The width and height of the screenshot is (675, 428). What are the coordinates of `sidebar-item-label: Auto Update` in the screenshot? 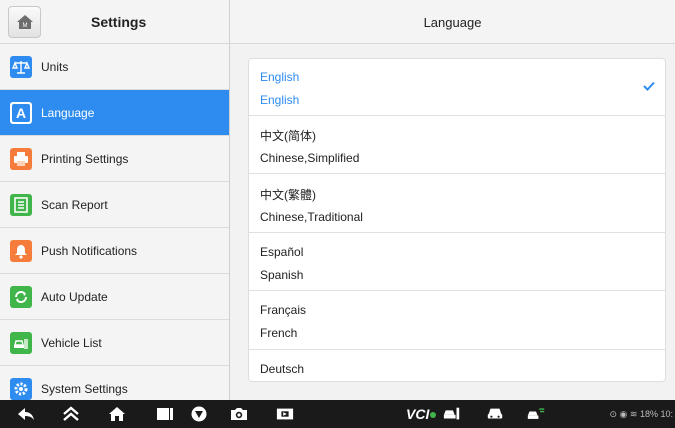 It's located at (74, 296).